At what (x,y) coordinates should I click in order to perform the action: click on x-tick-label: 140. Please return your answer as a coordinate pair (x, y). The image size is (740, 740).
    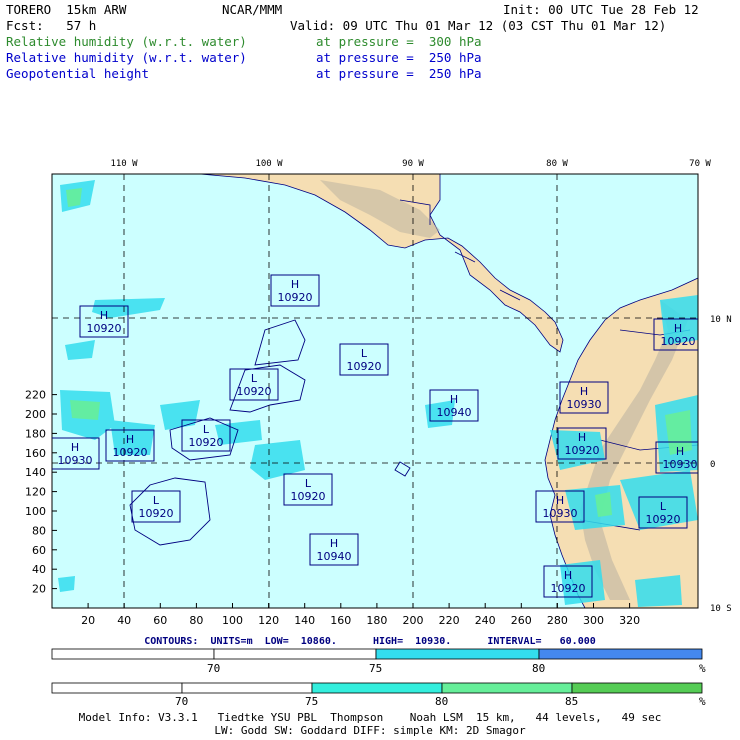
    Looking at the image, I should click on (304, 620).